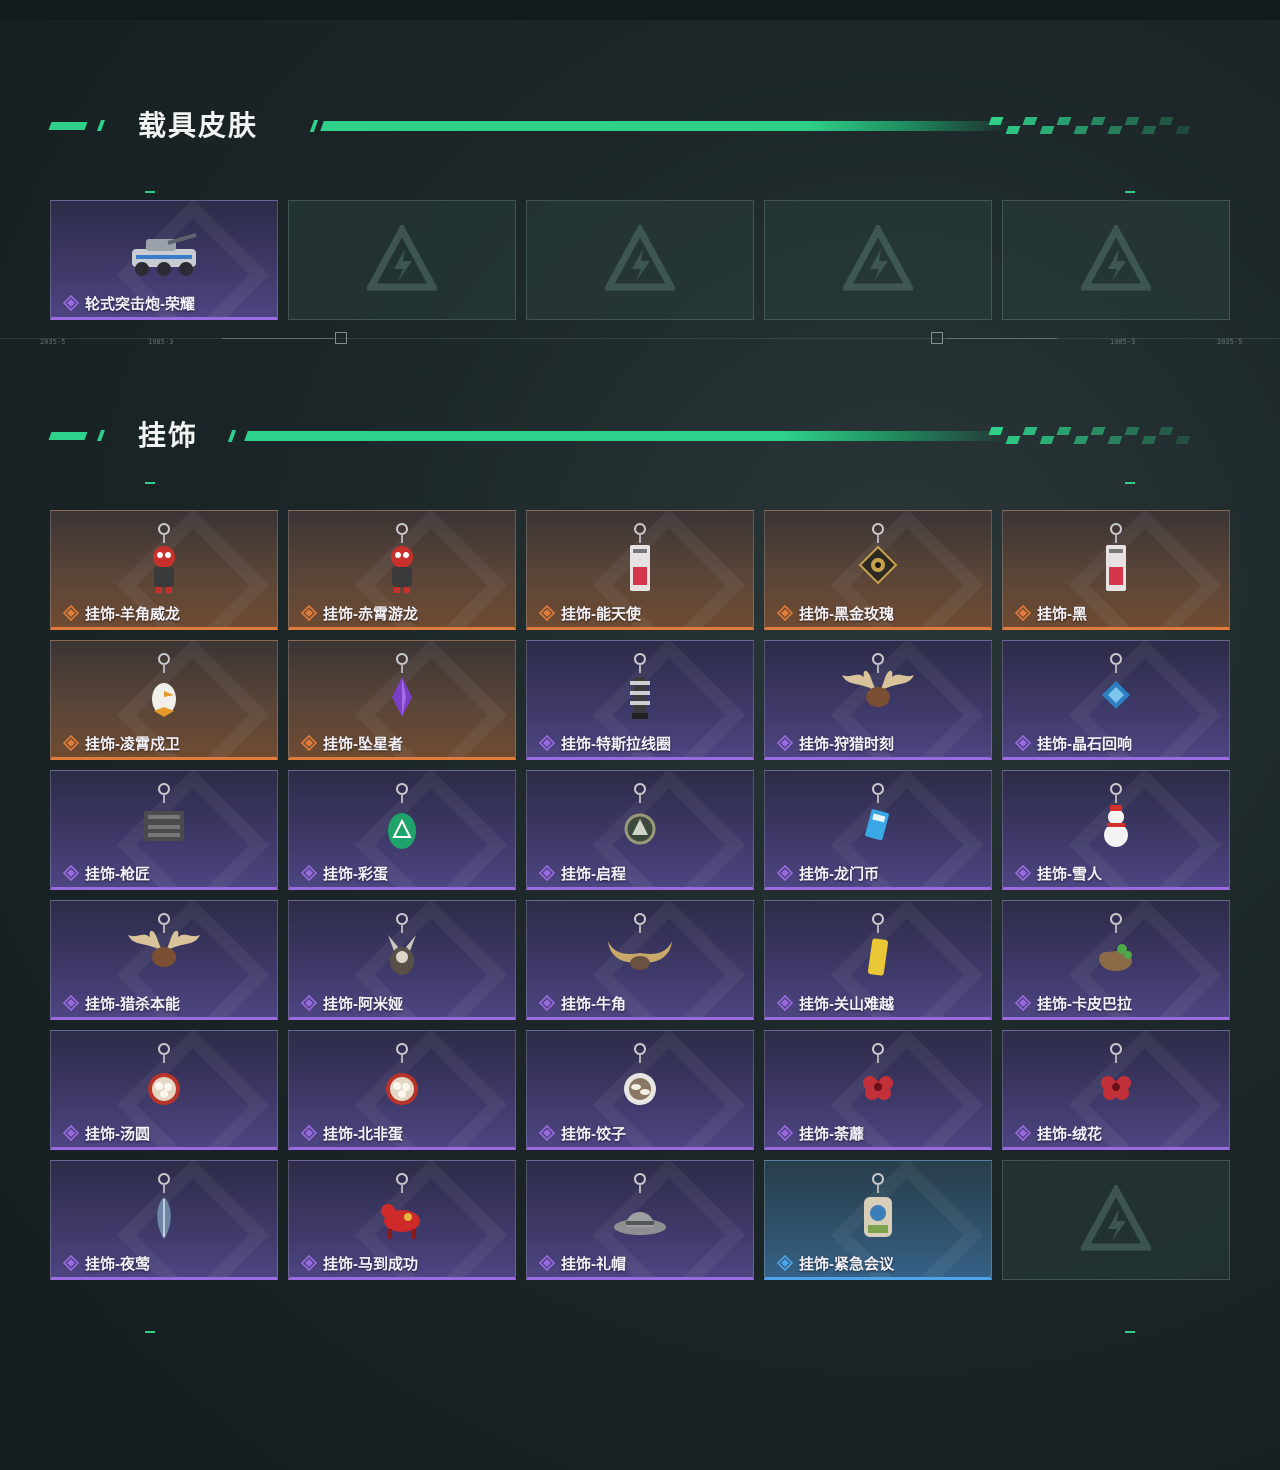 This screenshot has height=1470, width=1280. Describe the element at coordinates (164, 960) in the screenshot. I see `item-card: 挂饰-猎杀本能` at that location.